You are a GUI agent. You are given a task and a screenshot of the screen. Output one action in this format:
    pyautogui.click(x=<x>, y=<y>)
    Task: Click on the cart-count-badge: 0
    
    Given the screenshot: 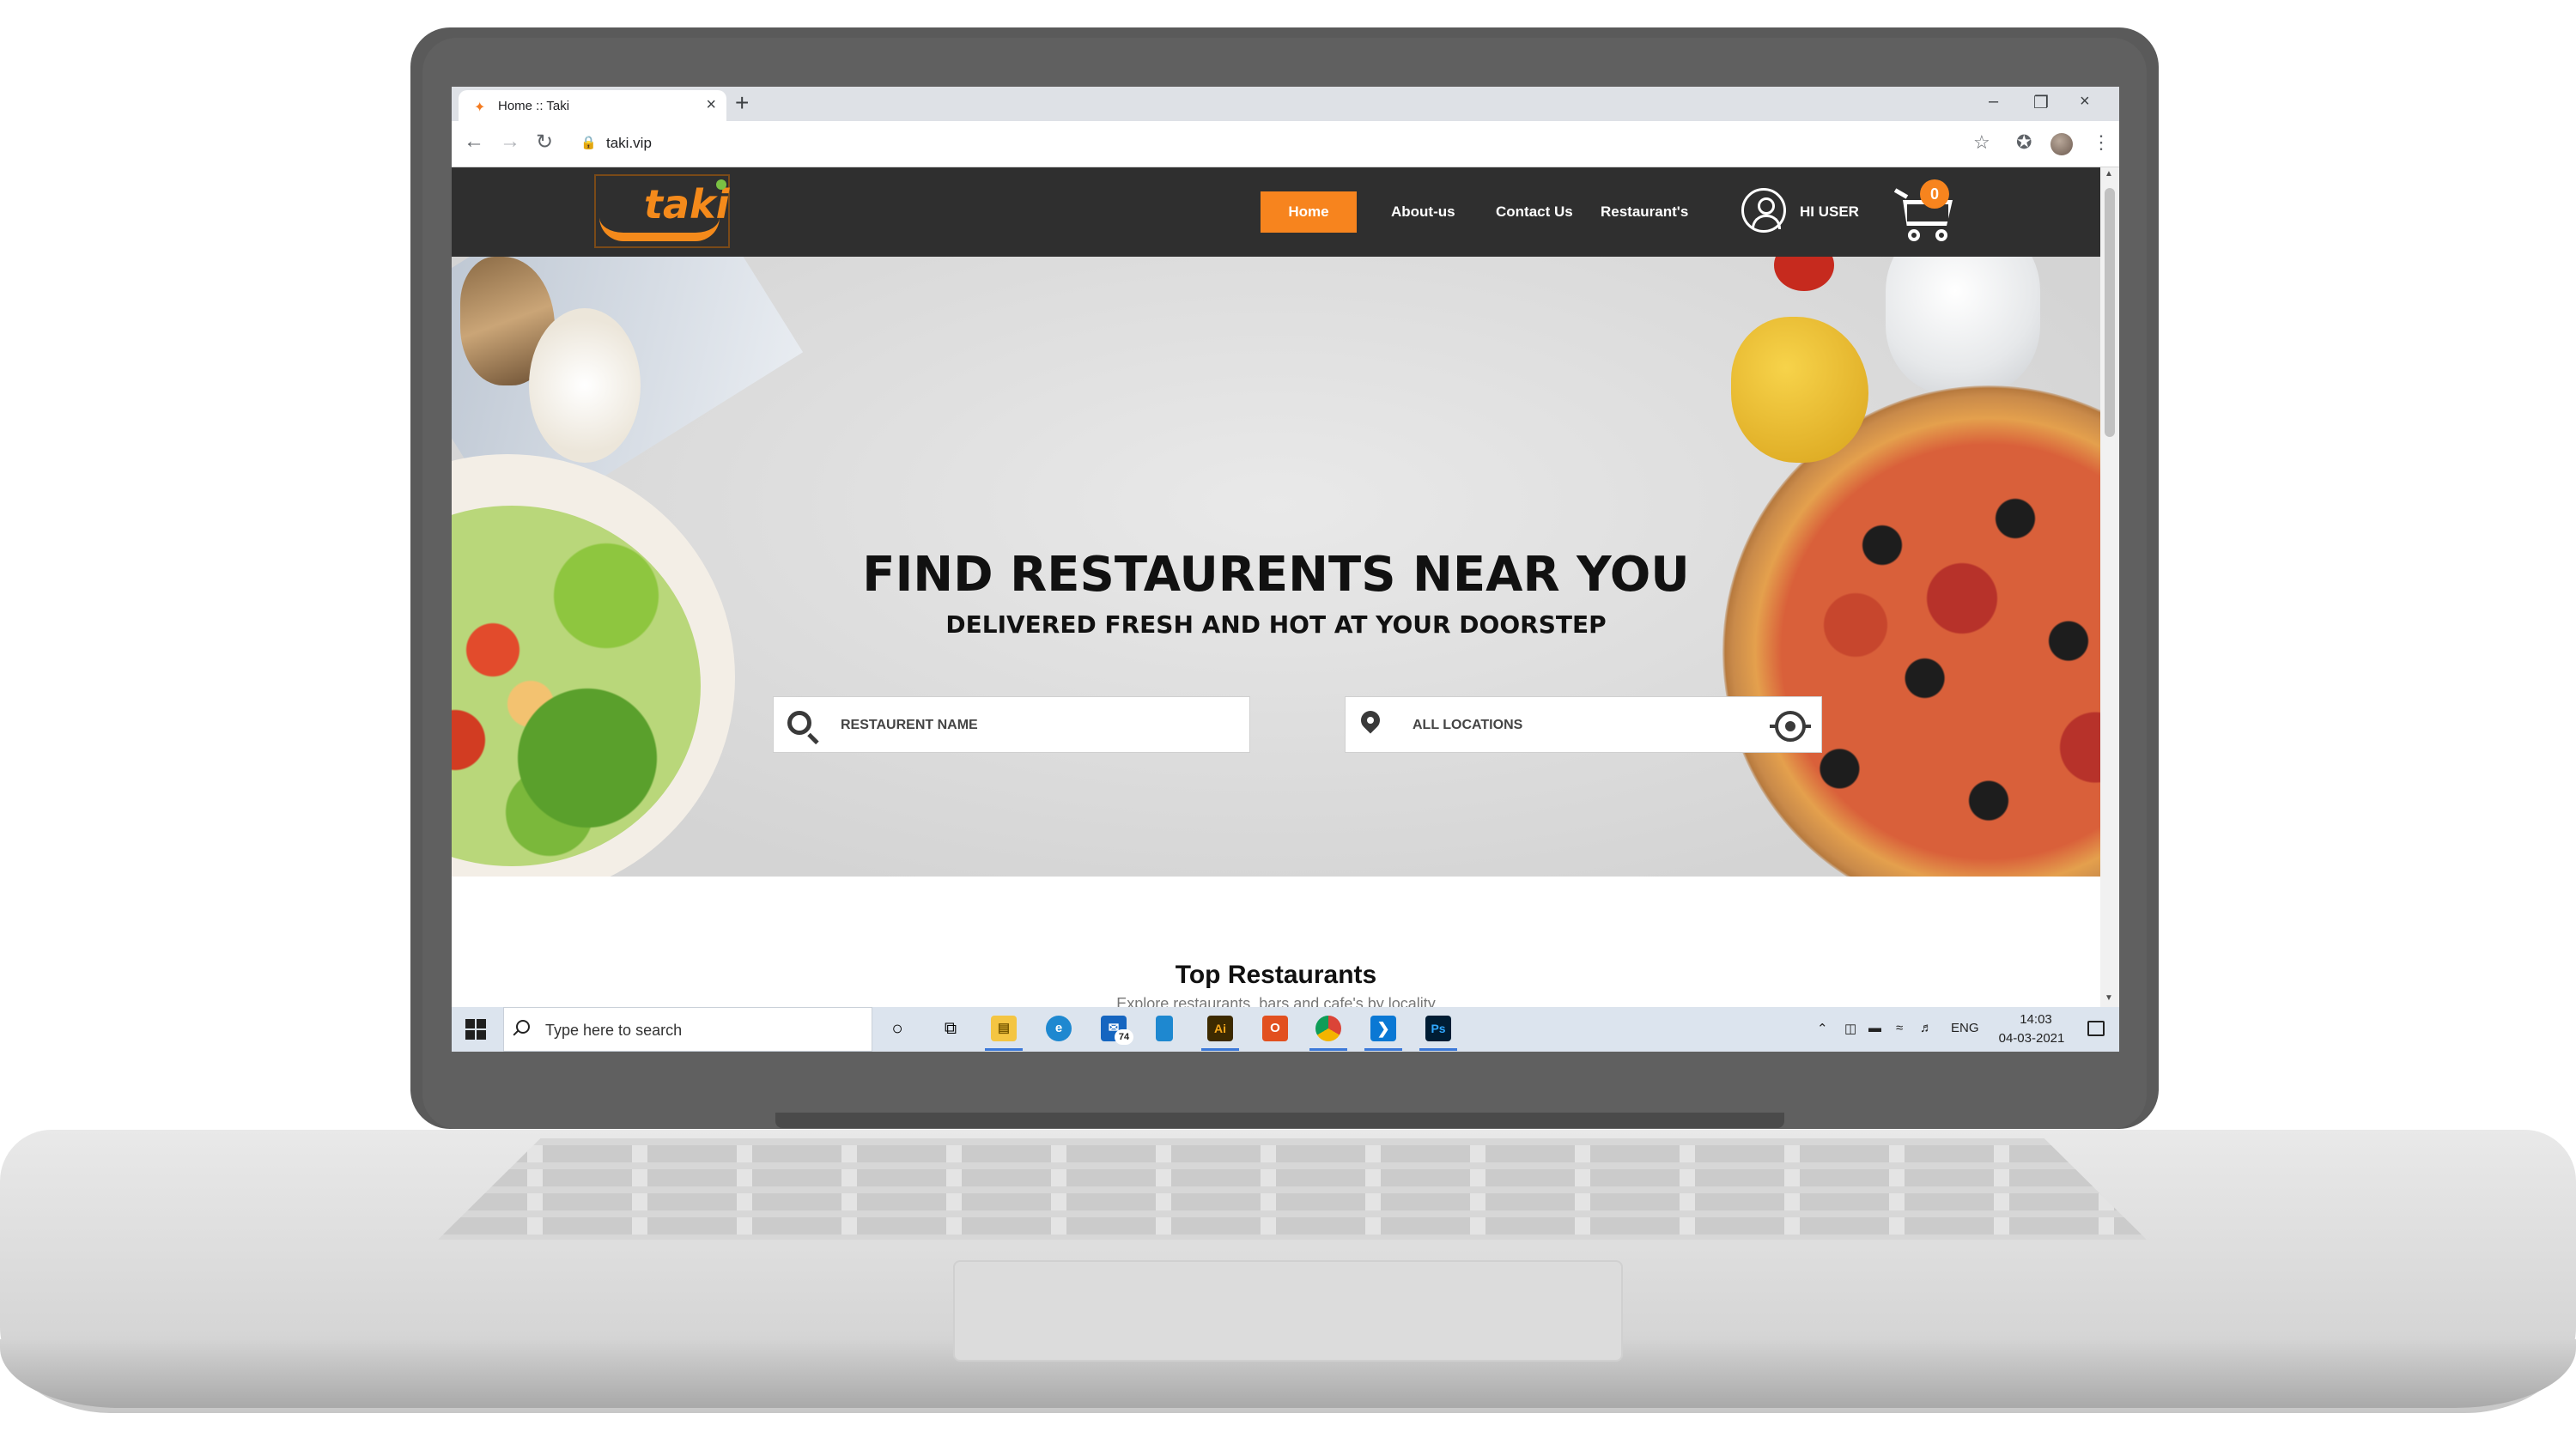 What is the action you would take?
    pyautogui.click(x=1934, y=194)
    